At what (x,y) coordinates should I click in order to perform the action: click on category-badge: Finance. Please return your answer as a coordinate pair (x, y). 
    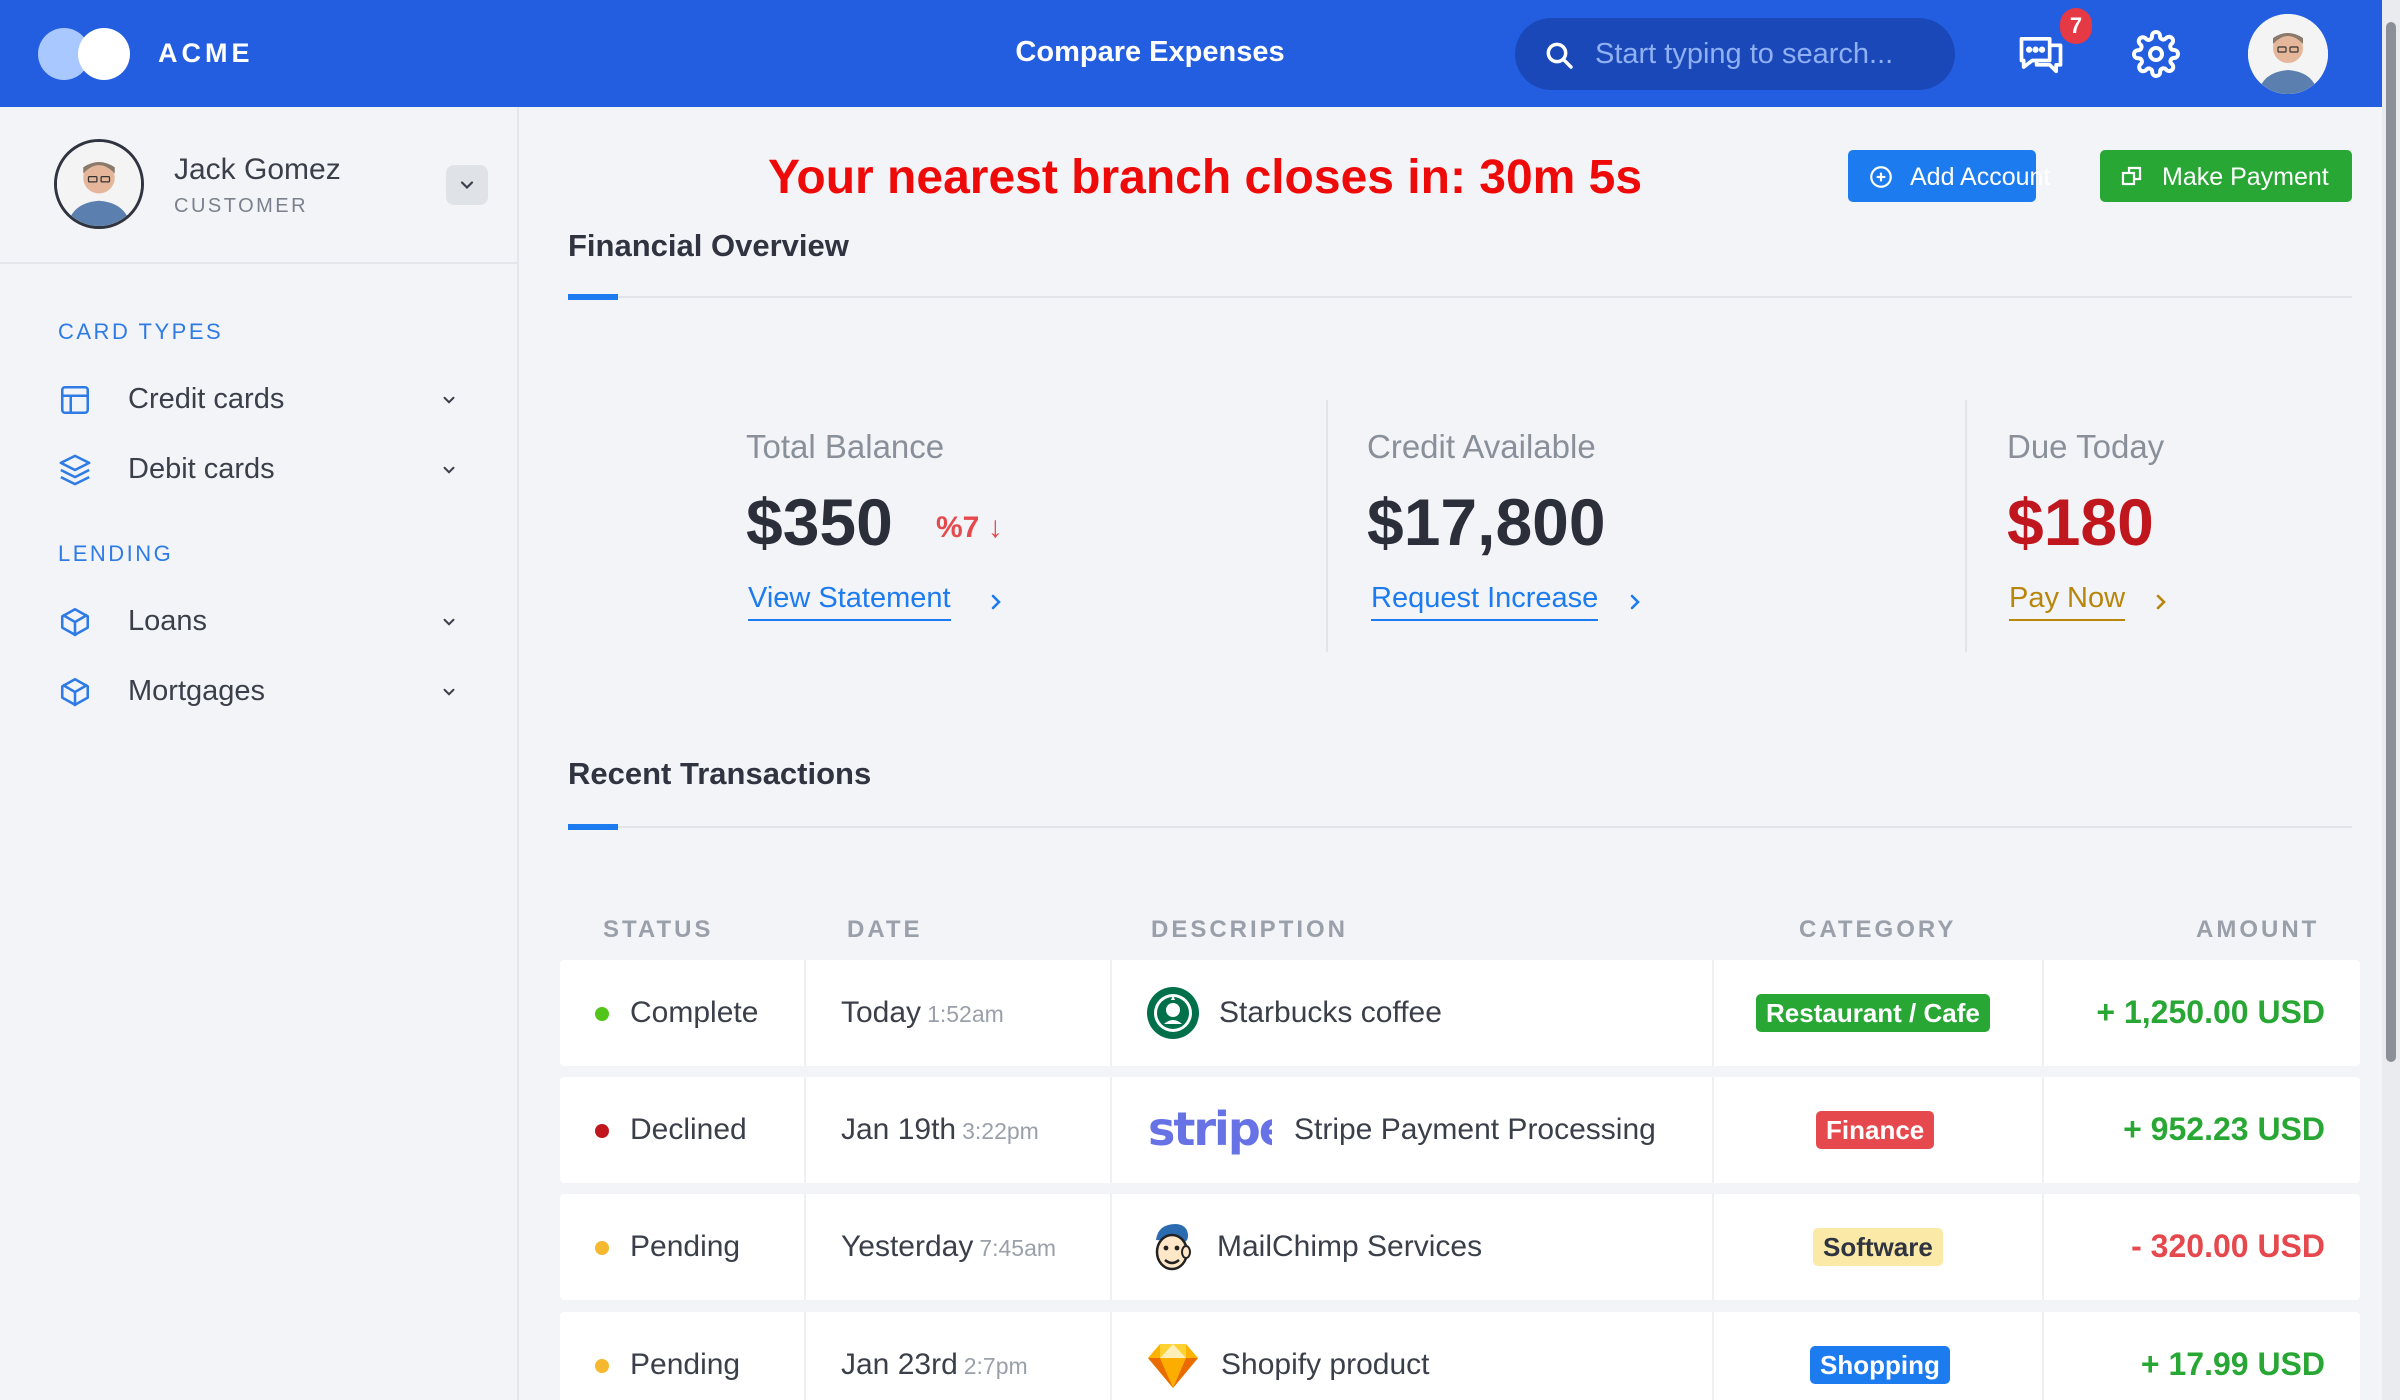
    Looking at the image, I should click on (1875, 1130).